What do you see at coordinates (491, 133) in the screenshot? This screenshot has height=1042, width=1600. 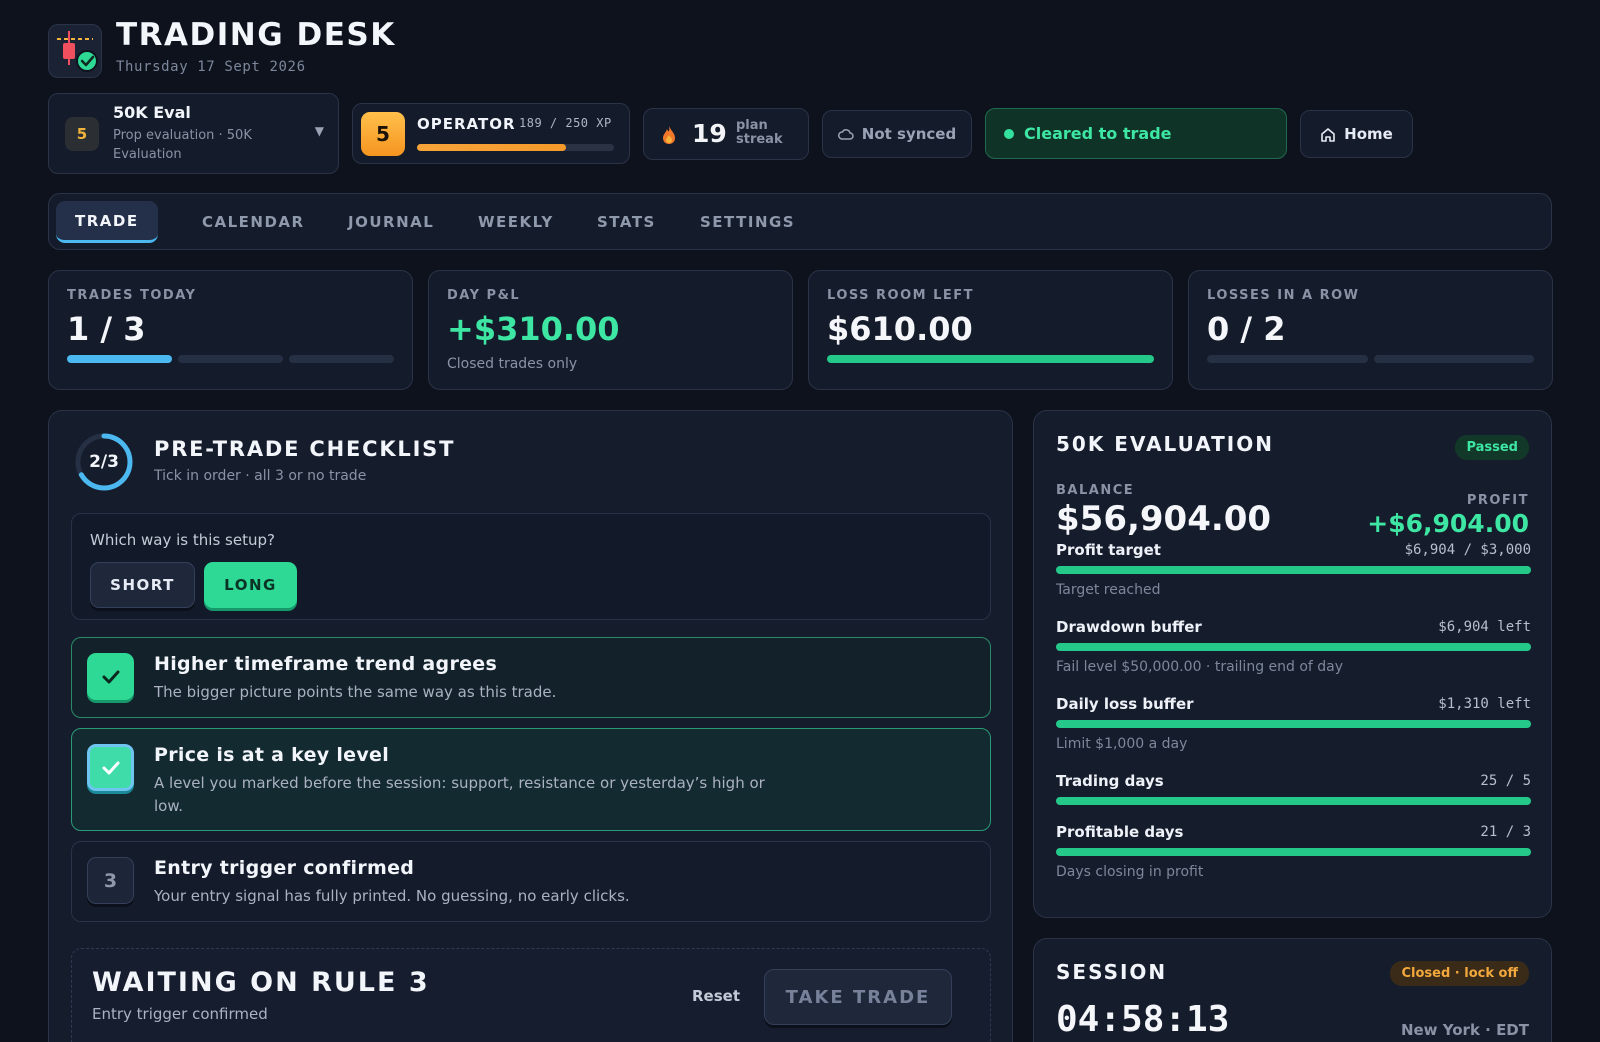 I see `level-progress: 5 OPERATOR 189 / 250 XP` at bounding box center [491, 133].